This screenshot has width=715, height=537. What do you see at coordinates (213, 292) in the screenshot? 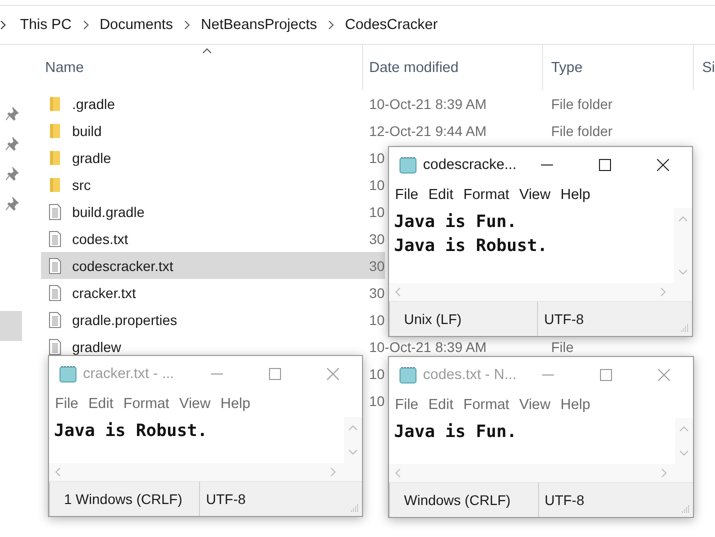
I see `file-row: cracker.txt 30` at bounding box center [213, 292].